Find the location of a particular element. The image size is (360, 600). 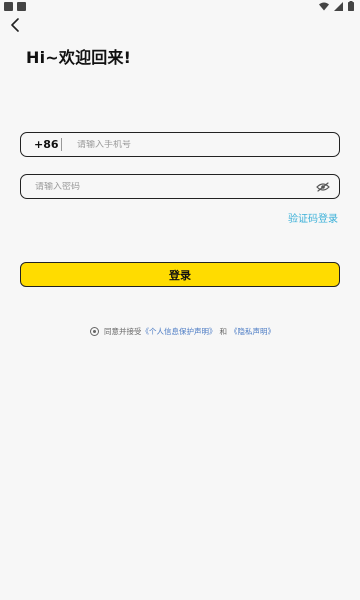

app-icon is located at coordinates (21, 6).